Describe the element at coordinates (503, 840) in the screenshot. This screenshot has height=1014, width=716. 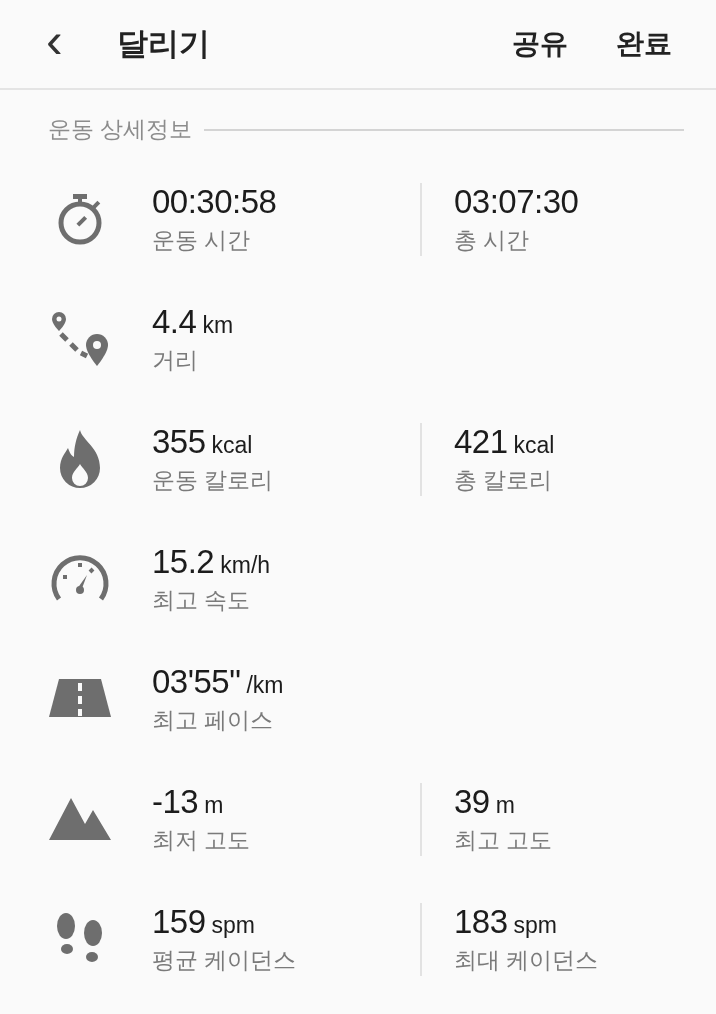
I see `stat-label: 최고 고도` at that location.